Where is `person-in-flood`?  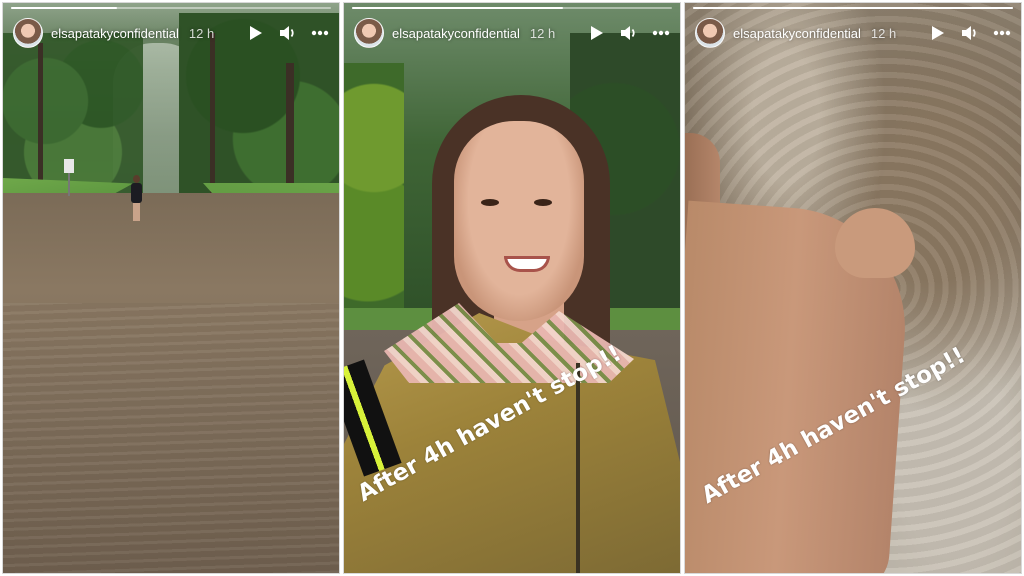
person-in-flood is located at coordinates (136, 200).